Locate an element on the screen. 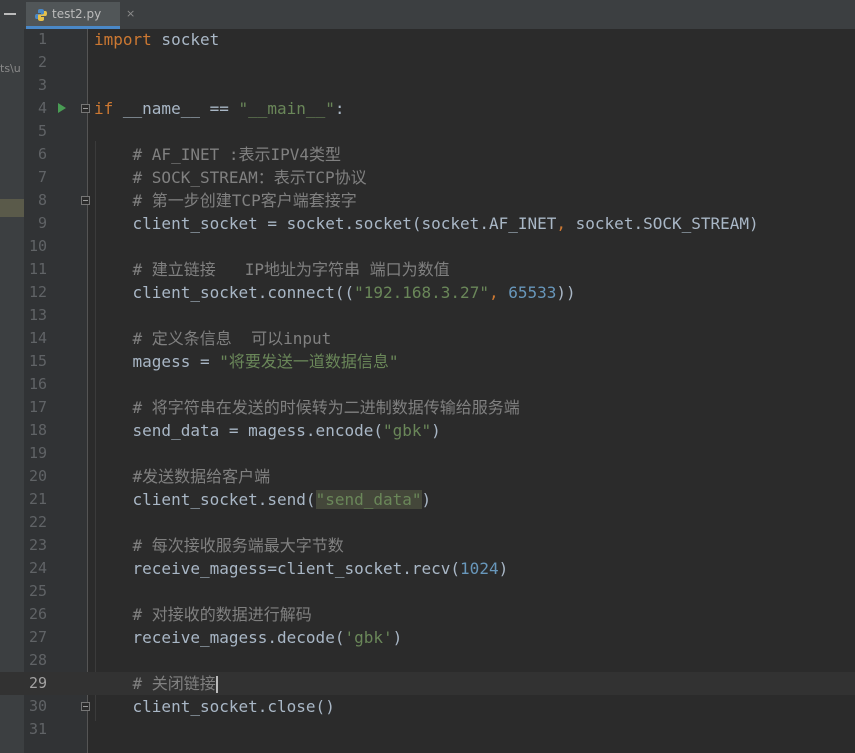  code-line: 3 is located at coordinates (427, 85).